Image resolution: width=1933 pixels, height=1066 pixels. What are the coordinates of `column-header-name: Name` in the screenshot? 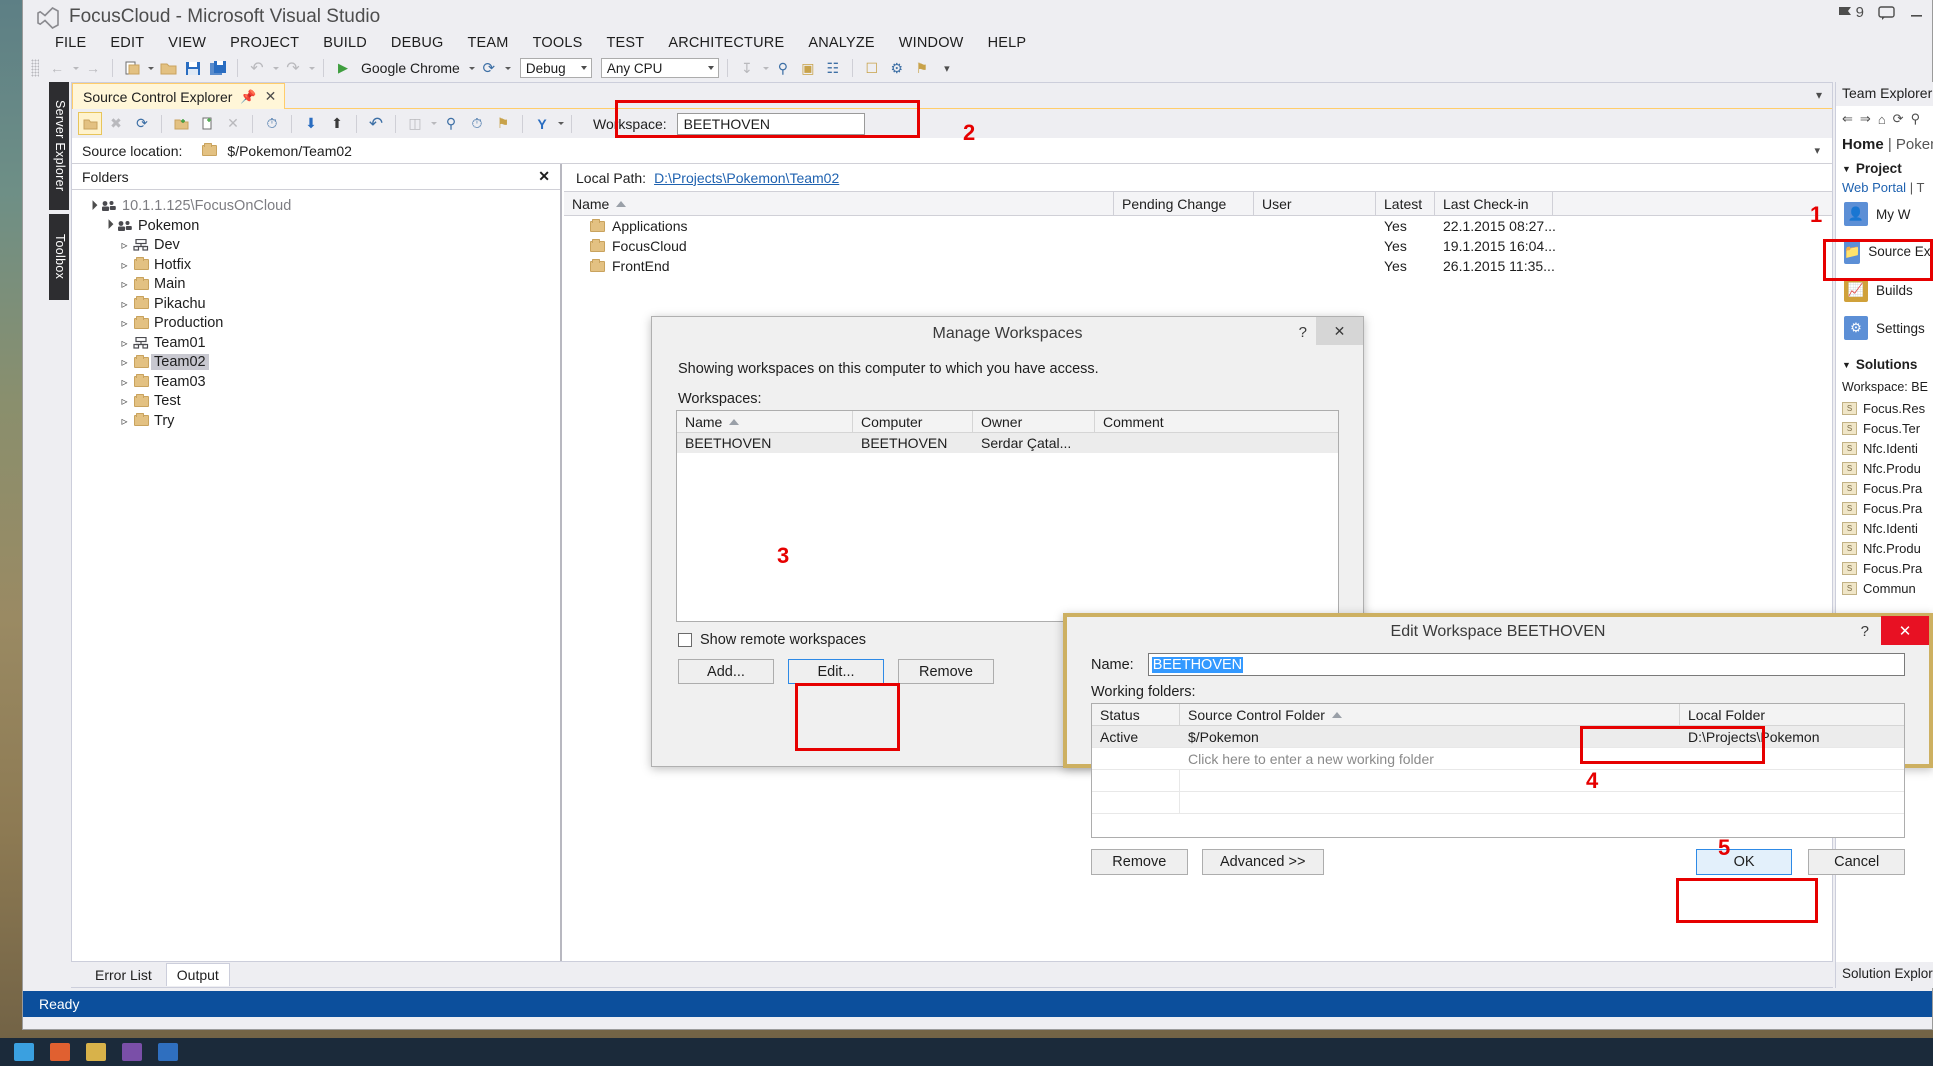 It's located at (765, 421).